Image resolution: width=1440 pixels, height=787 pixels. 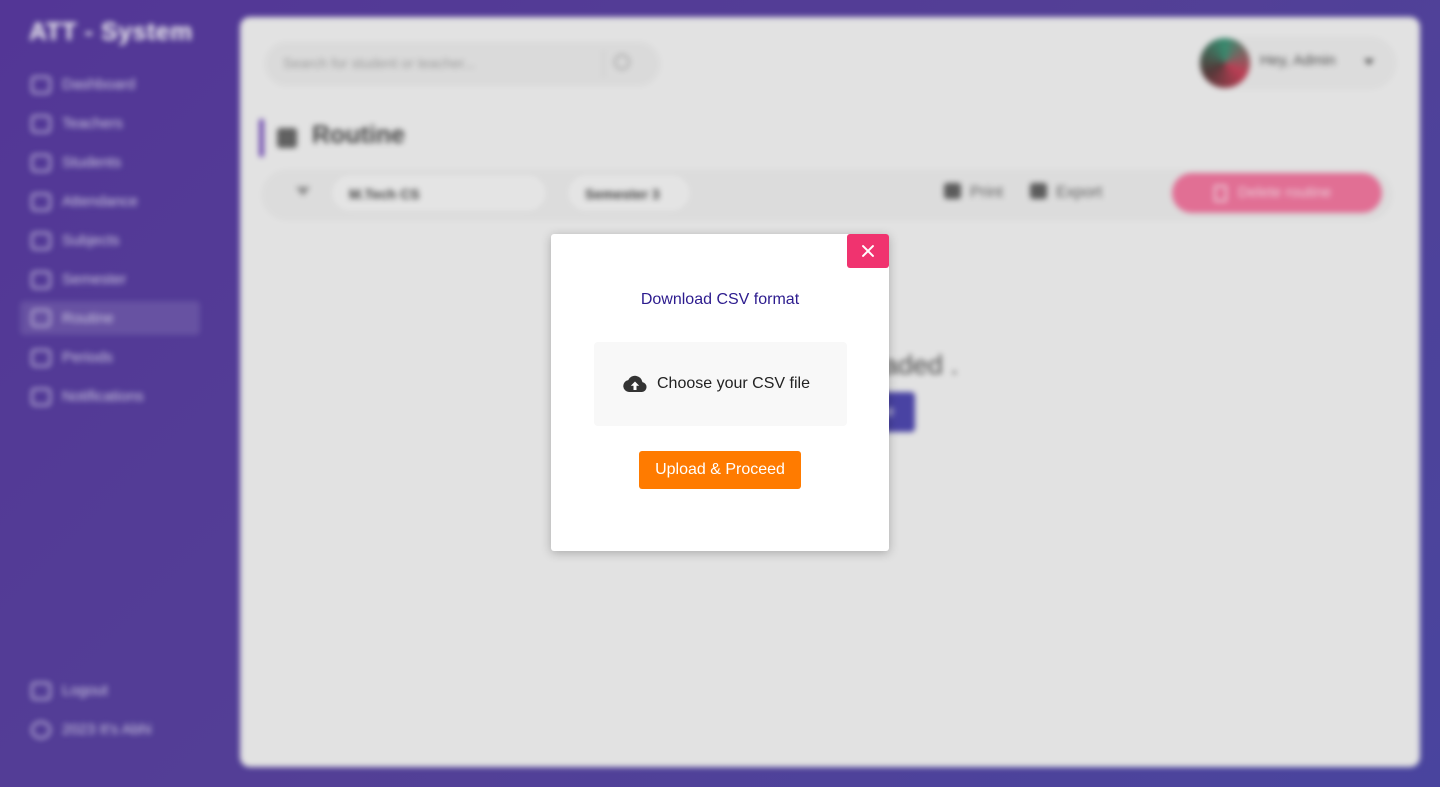 I want to click on csv-file-picker: Choose your CSV file, so click(x=720, y=384).